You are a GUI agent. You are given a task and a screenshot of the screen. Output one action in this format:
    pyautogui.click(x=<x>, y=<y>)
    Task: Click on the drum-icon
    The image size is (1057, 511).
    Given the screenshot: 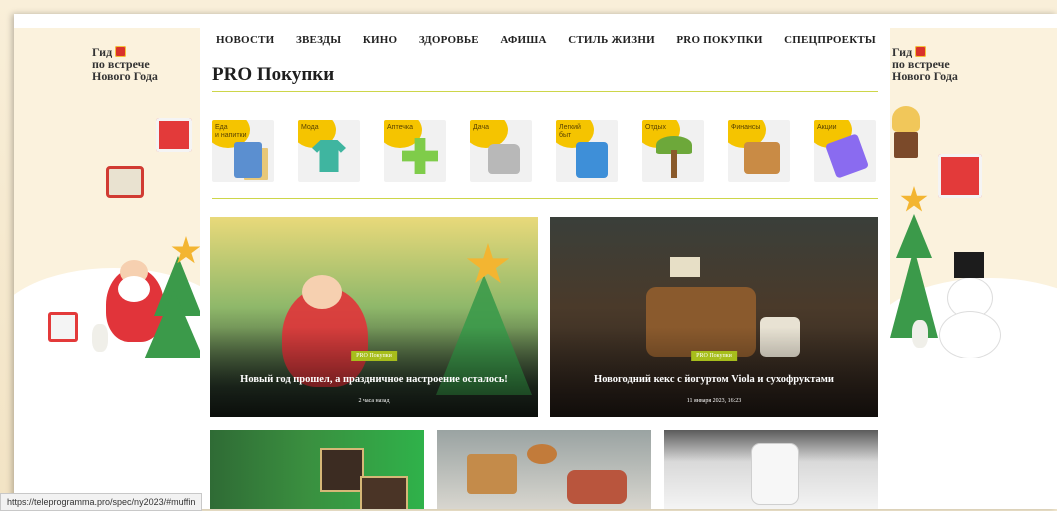 What is the action you would take?
    pyautogui.click(x=125, y=182)
    